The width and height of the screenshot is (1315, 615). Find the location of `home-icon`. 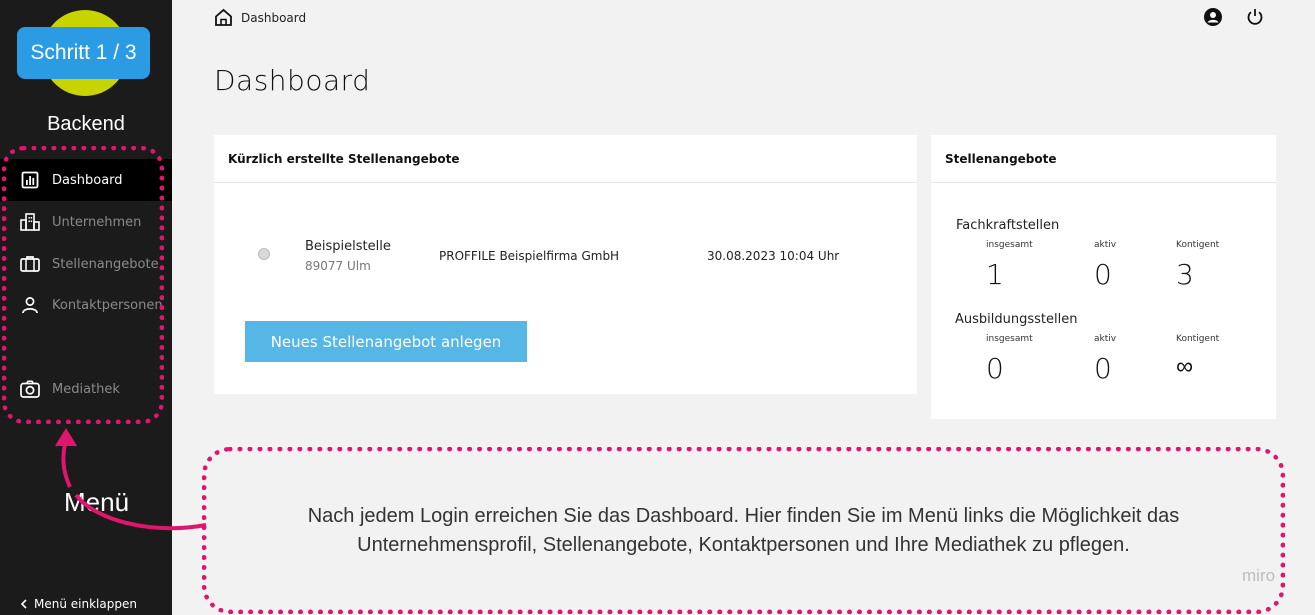

home-icon is located at coordinates (223, 17).